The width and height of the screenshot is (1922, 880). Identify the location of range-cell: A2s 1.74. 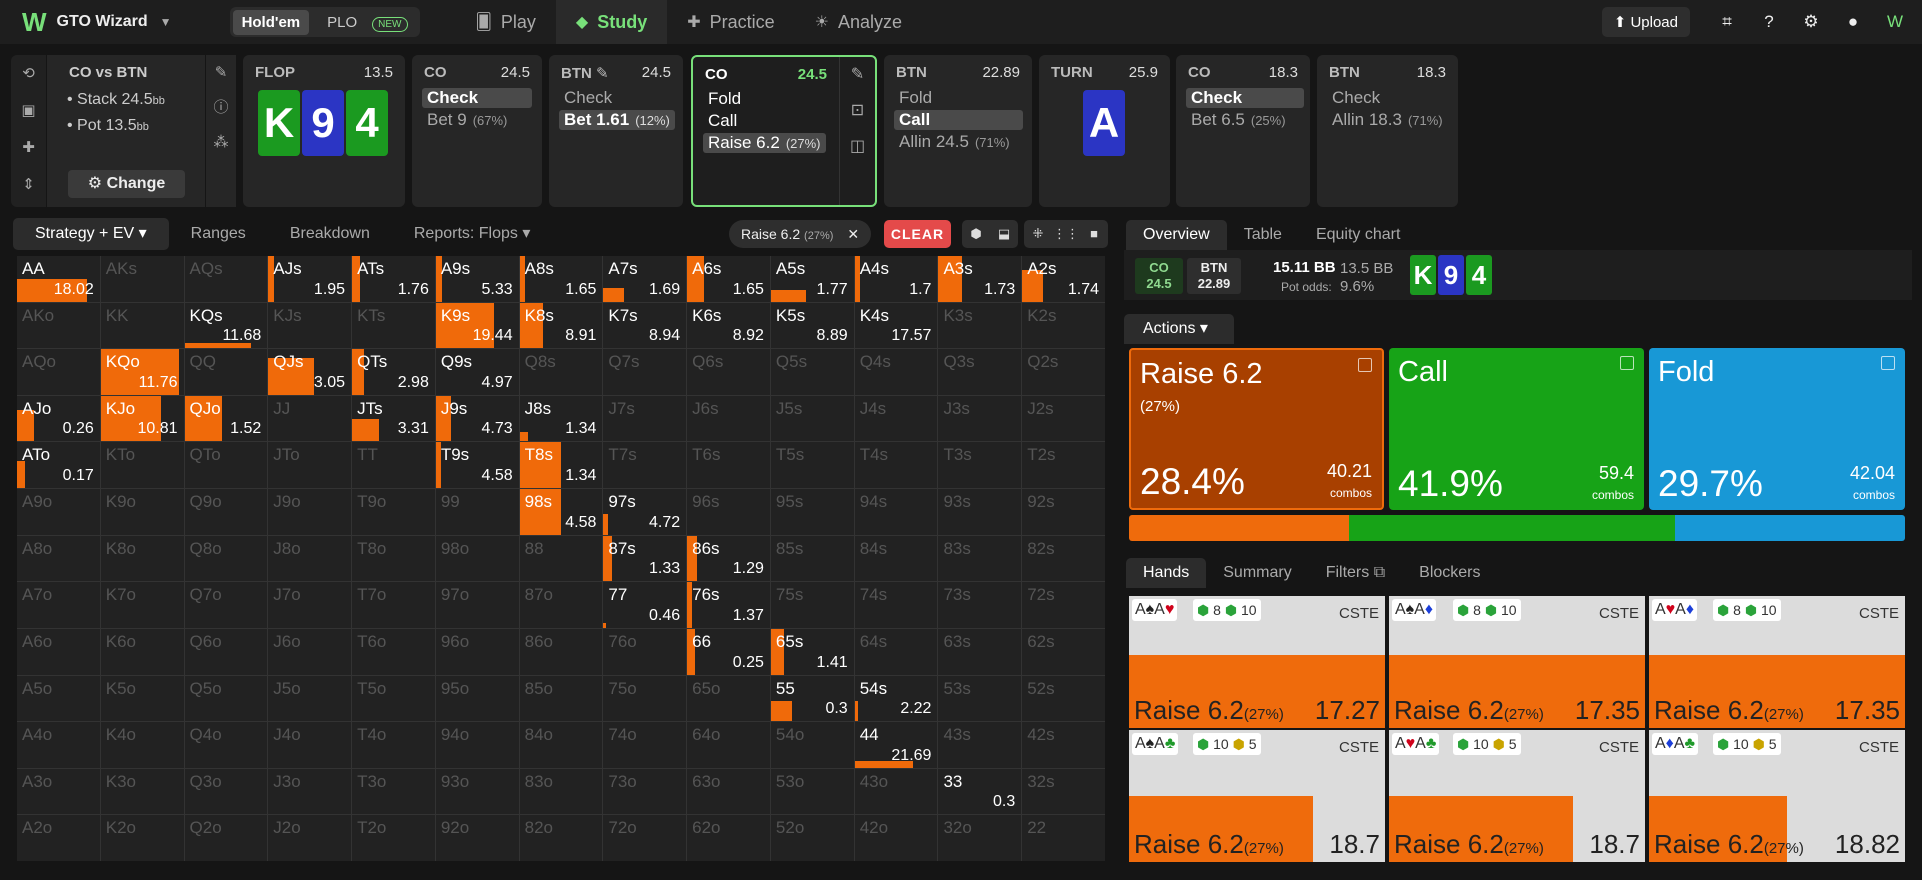
(1063, 279).